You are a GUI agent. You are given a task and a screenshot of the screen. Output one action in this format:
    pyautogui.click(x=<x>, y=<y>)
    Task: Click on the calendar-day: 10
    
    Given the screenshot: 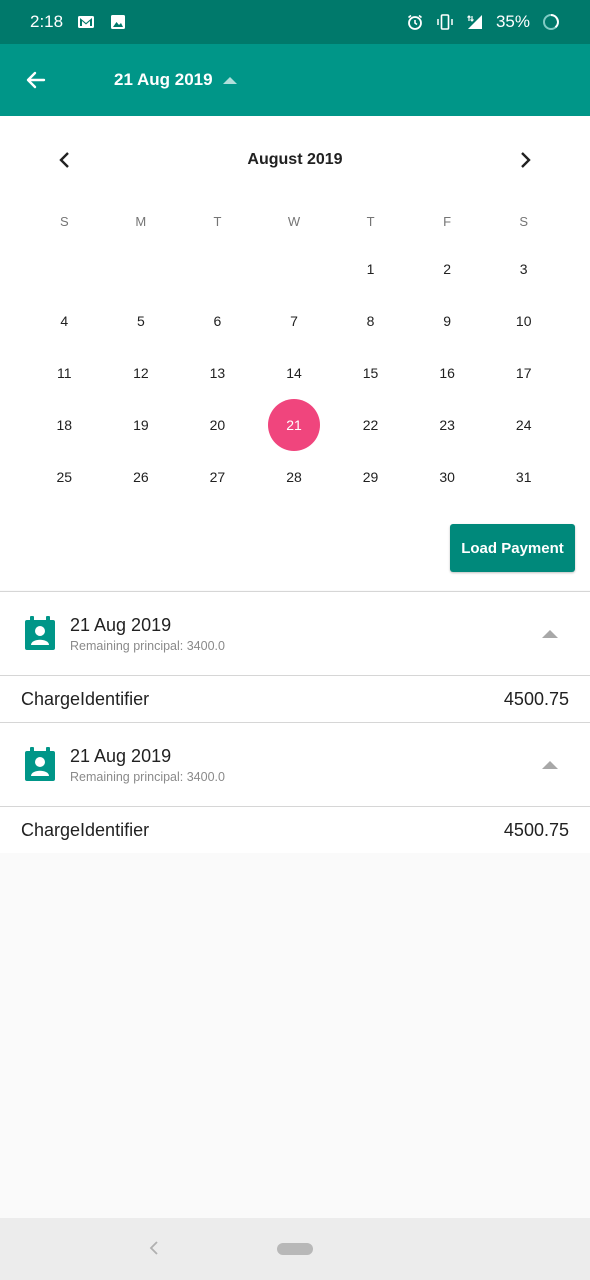 What is the action you would take?
    pyautogui.click(x=523, y=321)
    